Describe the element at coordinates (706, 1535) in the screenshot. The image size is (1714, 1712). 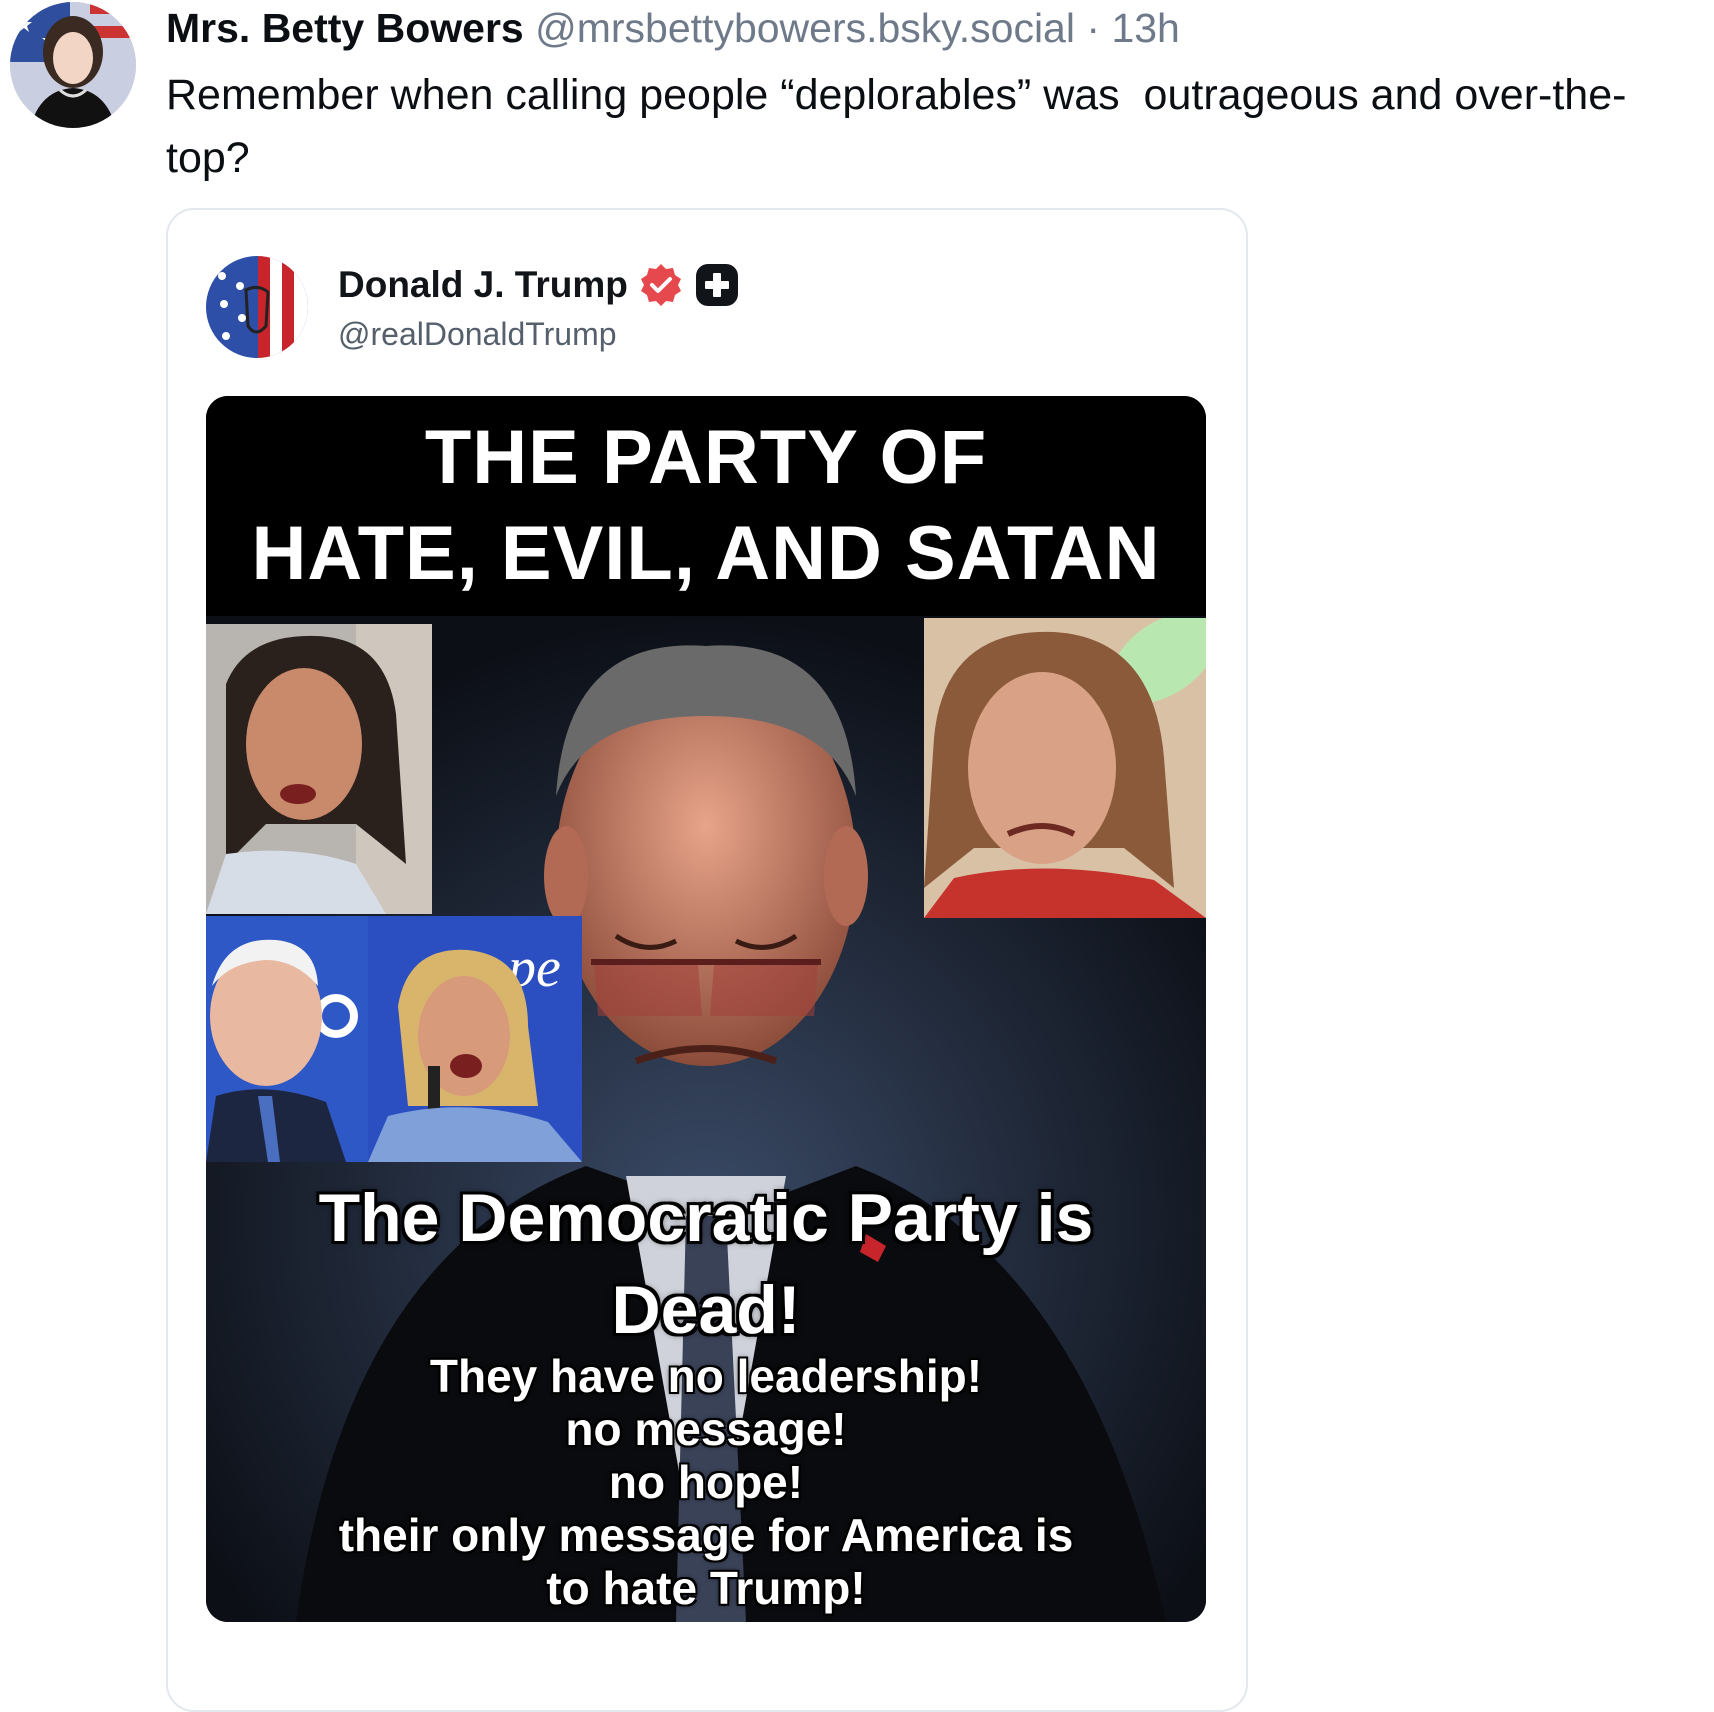
I see `meme-sub-line-4: their only message for America is` at that location.